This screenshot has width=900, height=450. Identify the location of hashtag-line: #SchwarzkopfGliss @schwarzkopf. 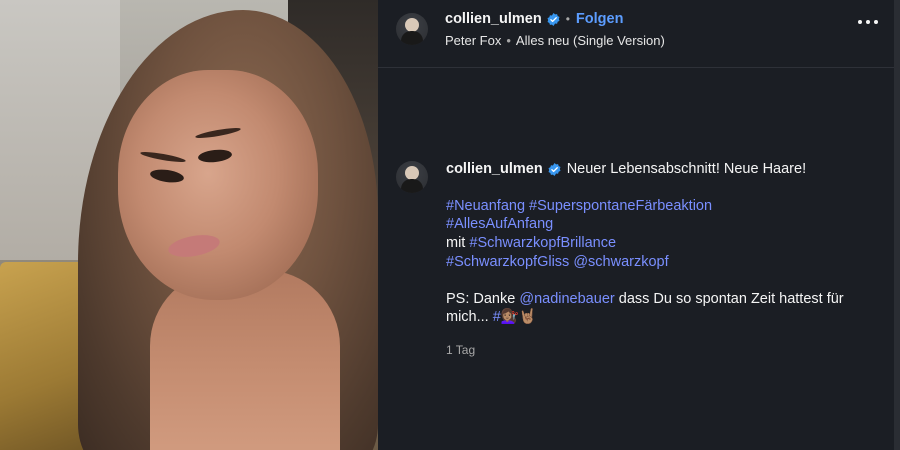
(656, 262).